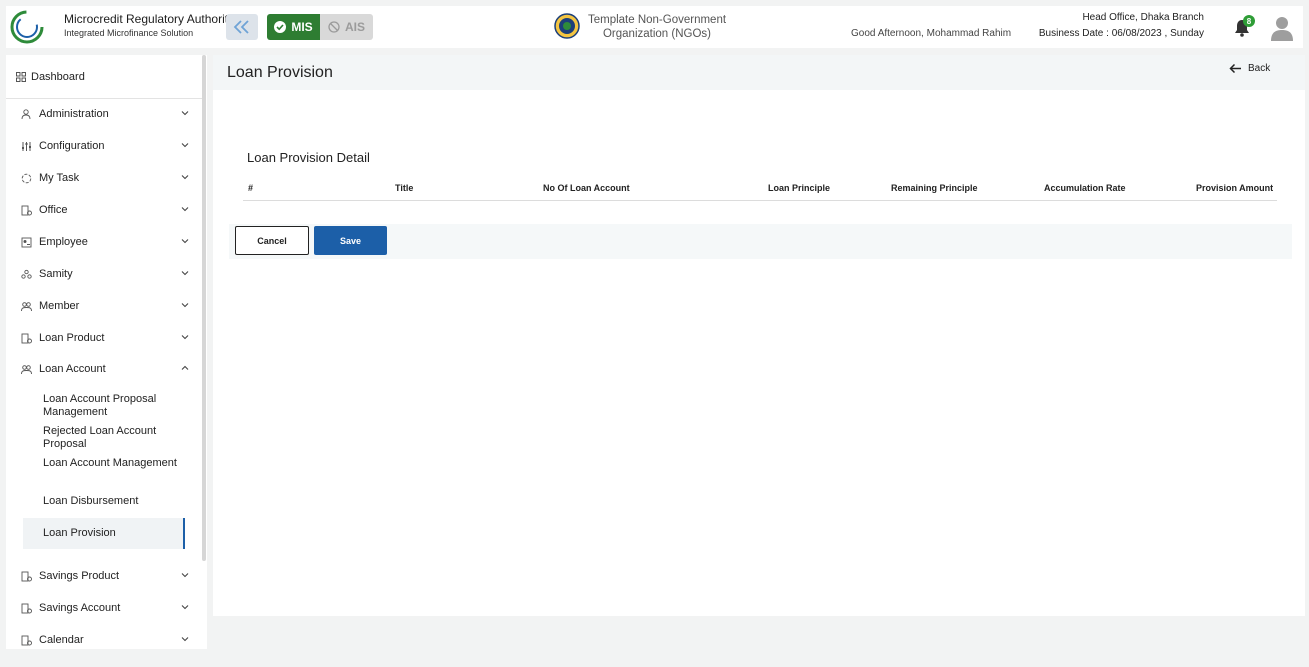  What do you see at coordinates (354, 27) in the screenshot?
I see `ais-label: AIS` at bounding box center [354, 27].